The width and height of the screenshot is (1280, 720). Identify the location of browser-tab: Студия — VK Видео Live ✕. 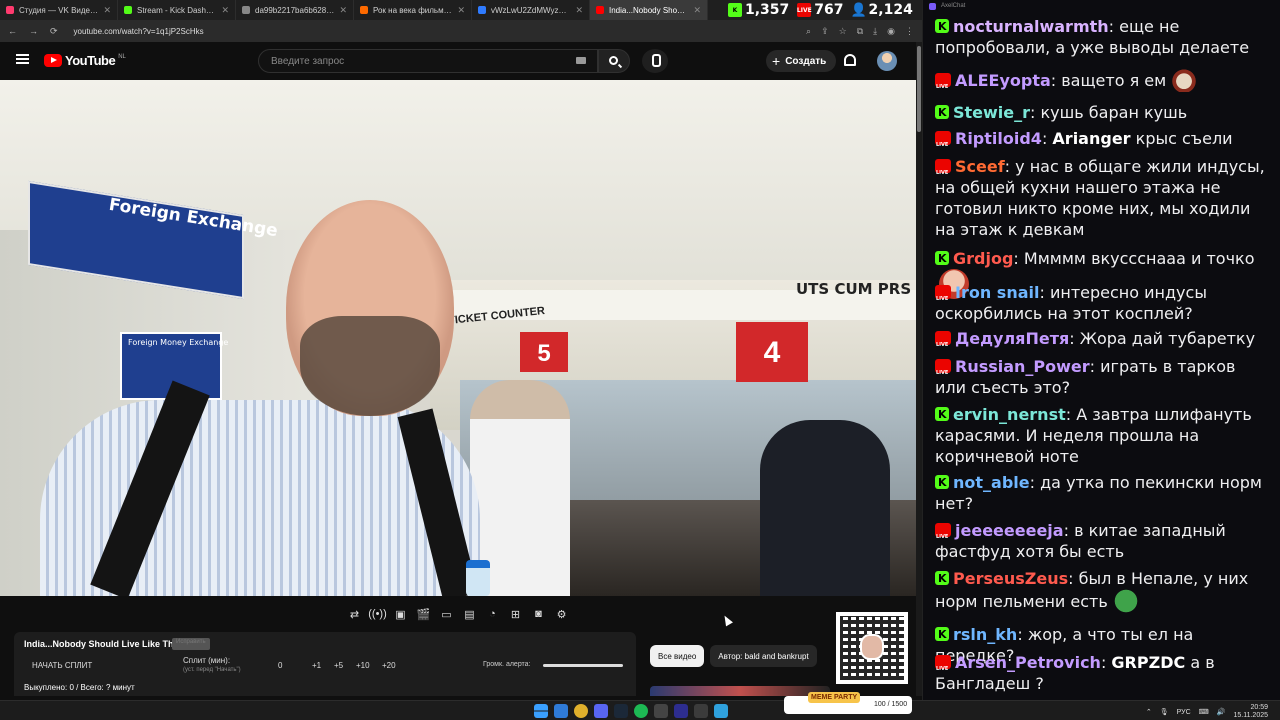
(59, 10).